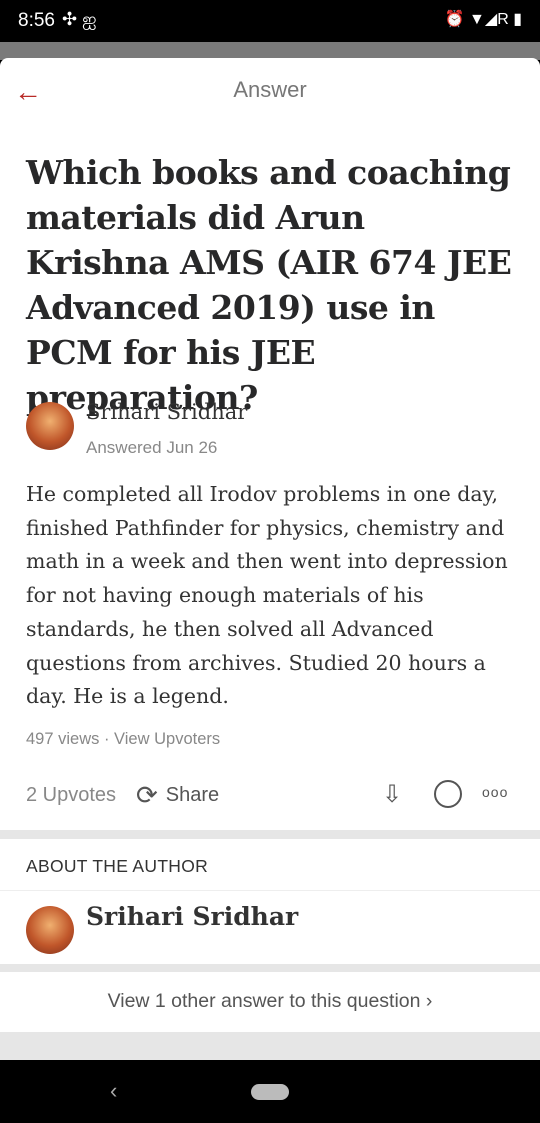 This screenshot has width=540, height=1123. I want to click on about-author-avatar, so click(50, 930).